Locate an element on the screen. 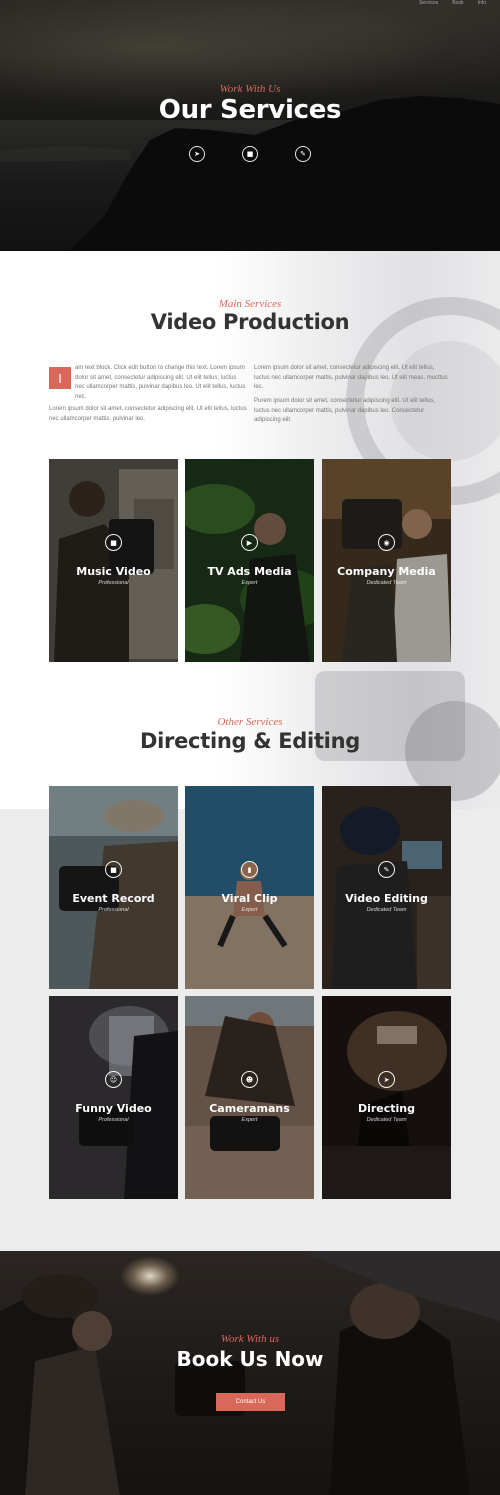 This screenshot has width=500, height=1495. nav-item-book: Book is located at coordinates (457, 3).